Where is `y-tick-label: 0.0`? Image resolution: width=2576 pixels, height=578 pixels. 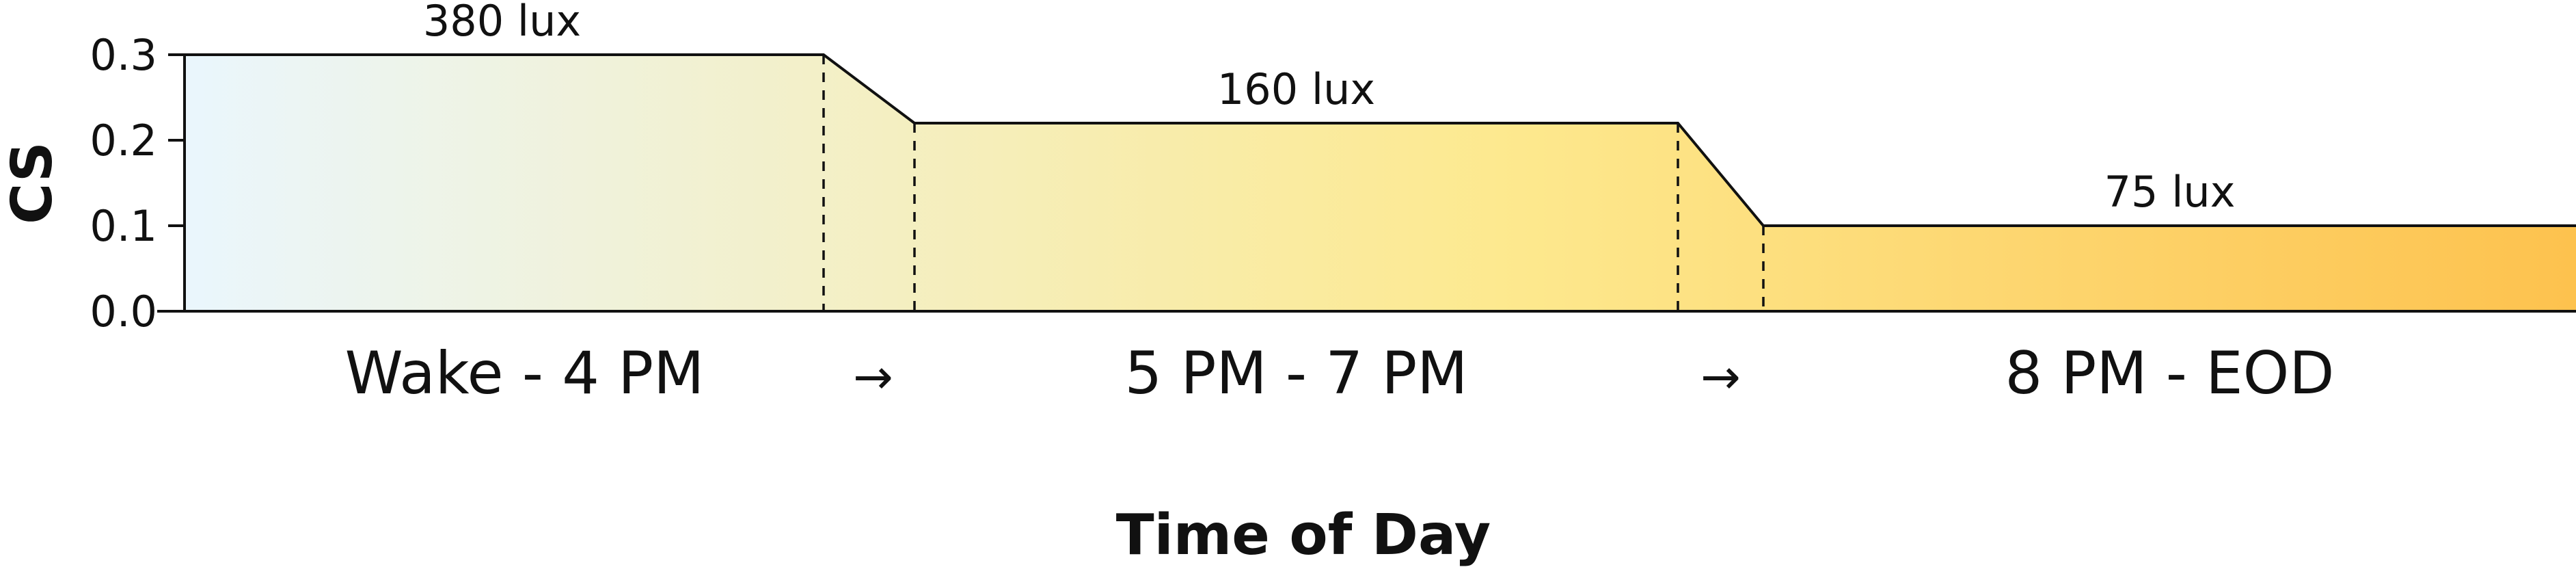
y-tick-label: 0.0 is located at coordinates (124, 312).